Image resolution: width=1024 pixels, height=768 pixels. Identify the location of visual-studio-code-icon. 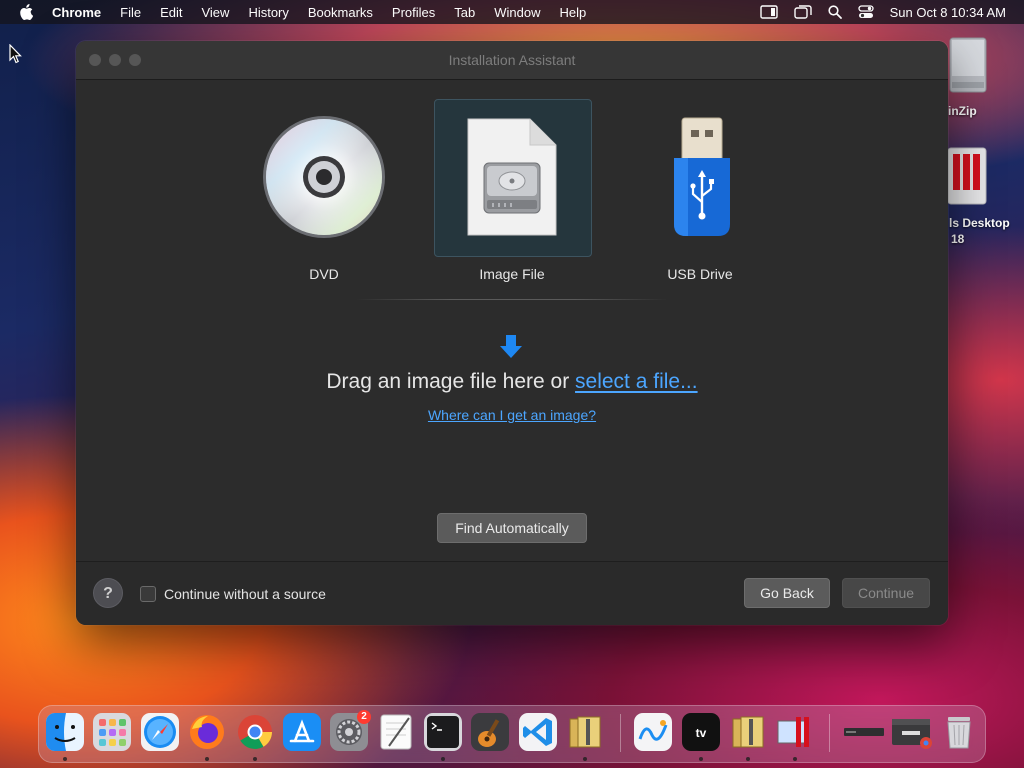
(538, 732).